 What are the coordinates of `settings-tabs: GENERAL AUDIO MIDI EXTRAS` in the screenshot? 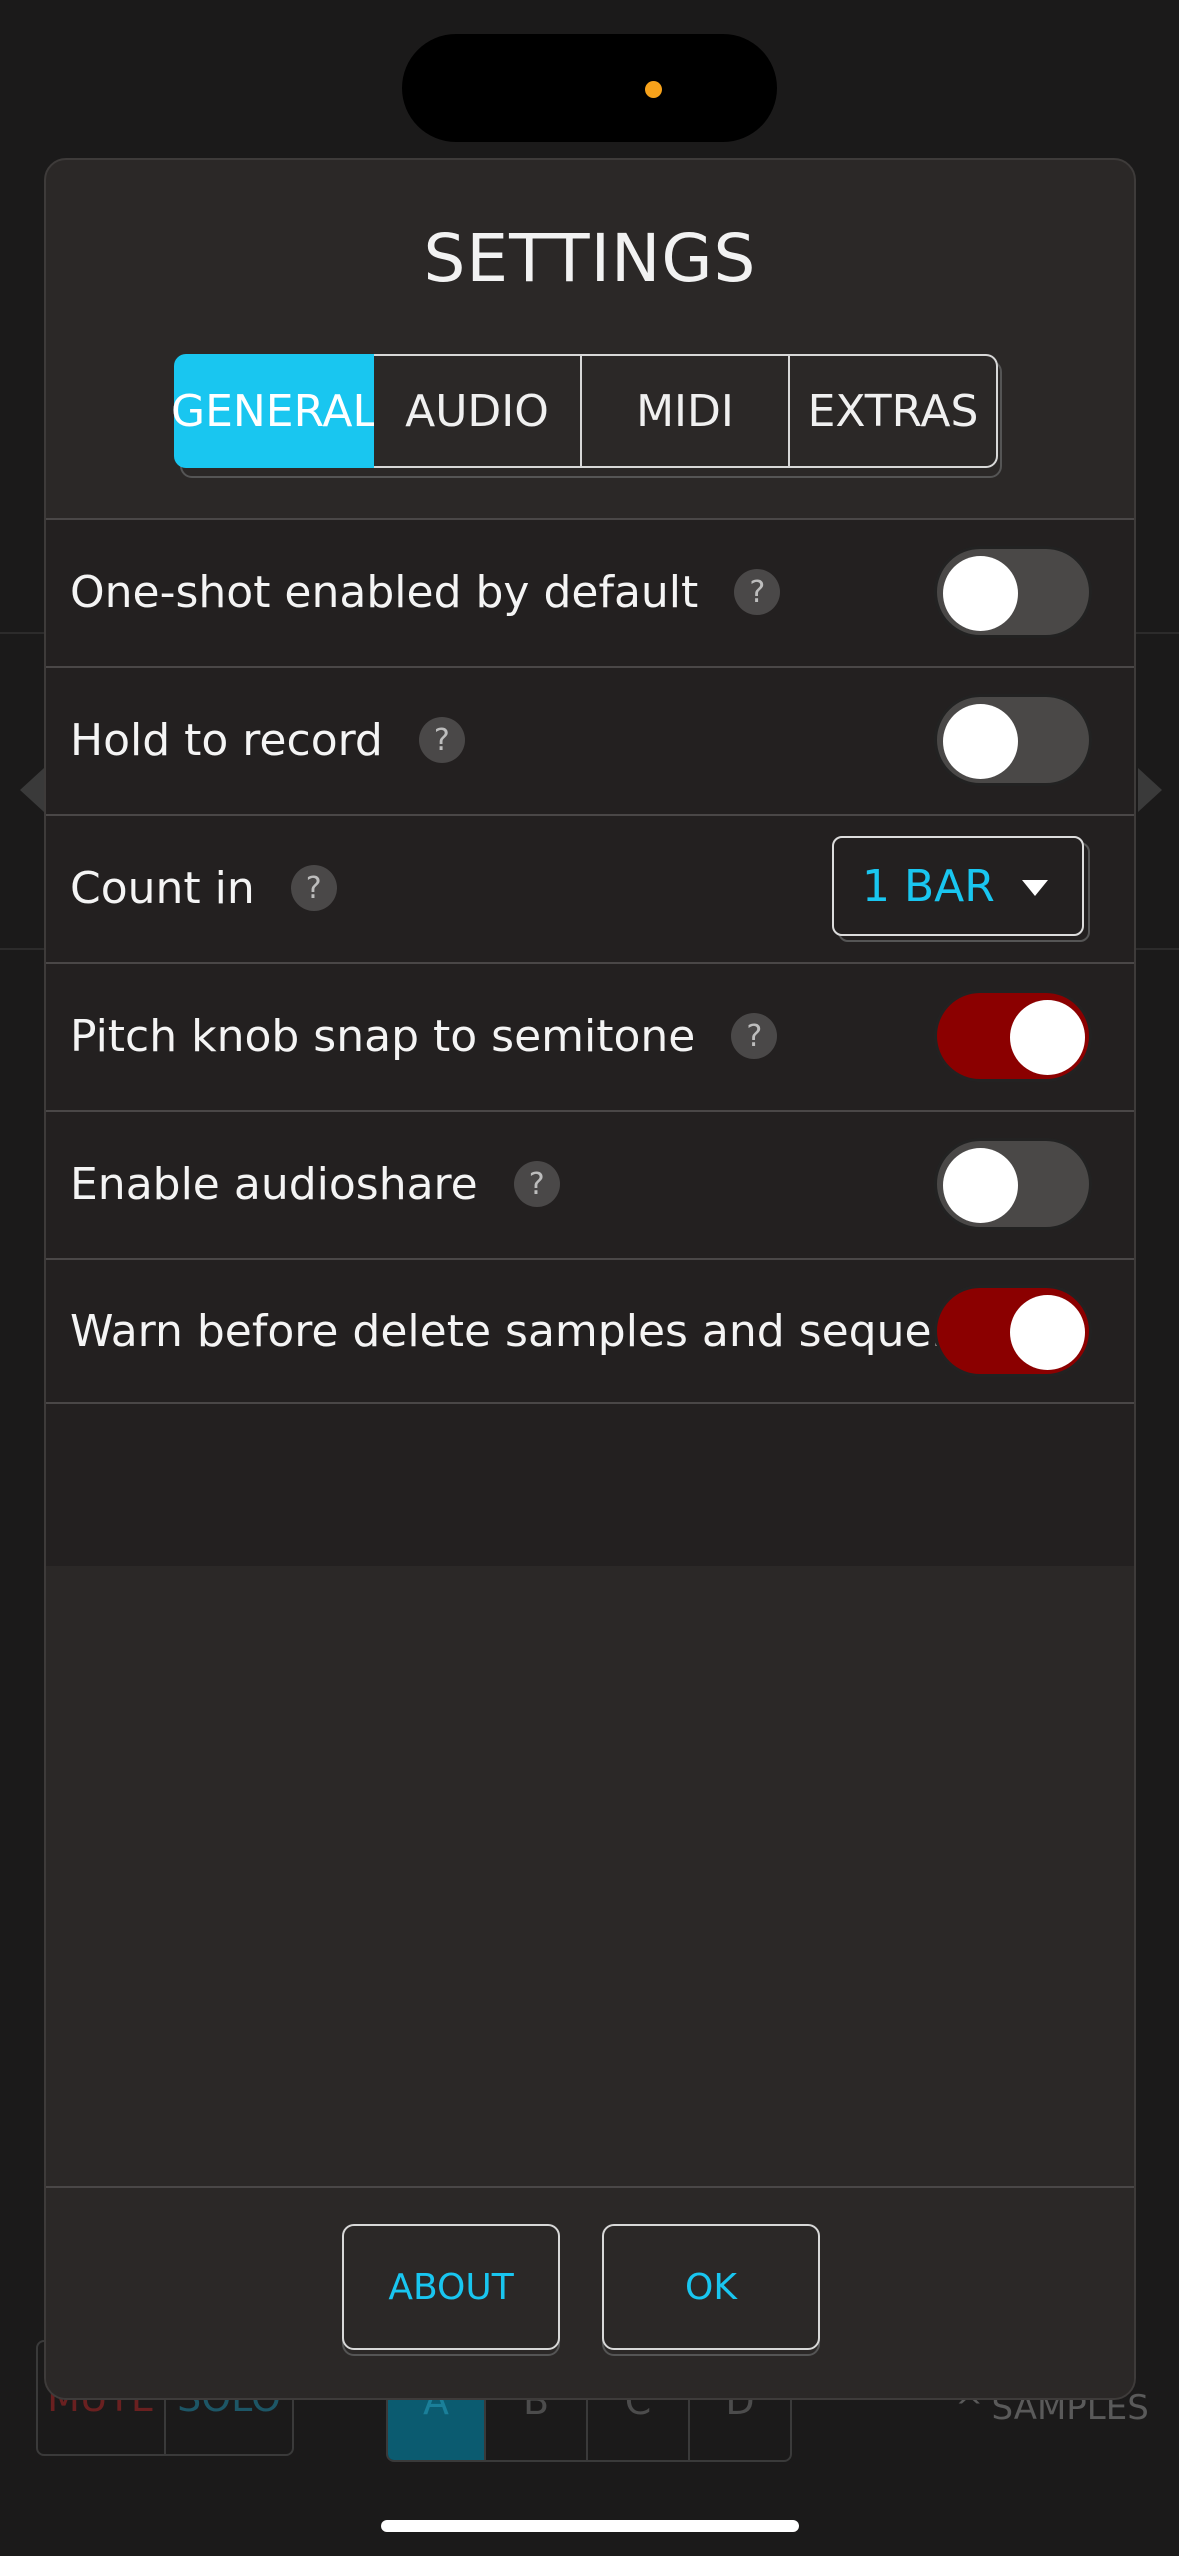 It's located at (584, 411).